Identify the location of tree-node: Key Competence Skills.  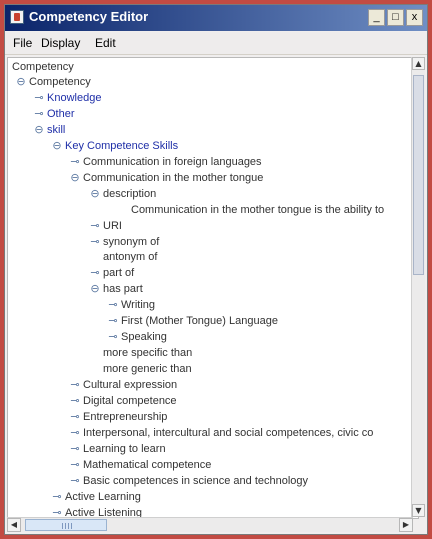
(121, 146).